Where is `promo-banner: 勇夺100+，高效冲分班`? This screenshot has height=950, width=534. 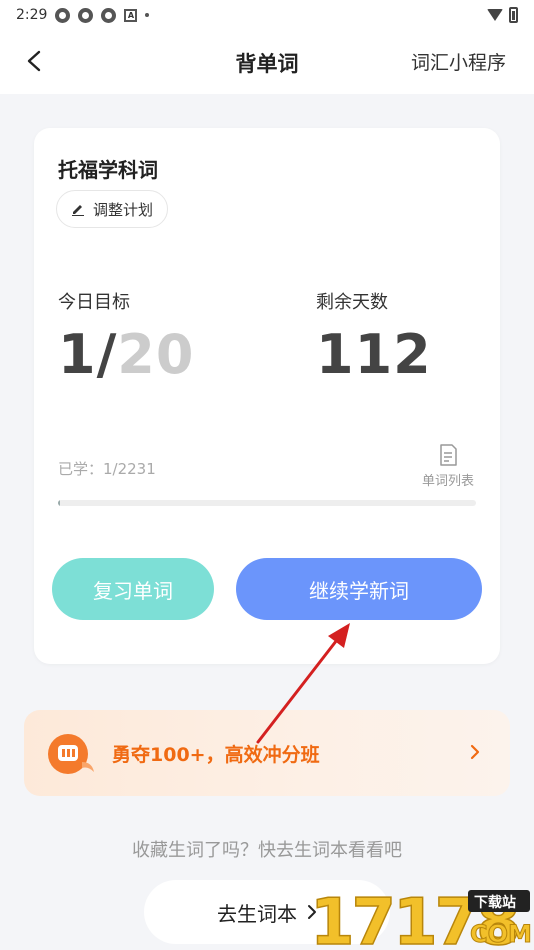
promo-banner: 勇夺100+，高效冲分班 is located at coordinates (267, 753).